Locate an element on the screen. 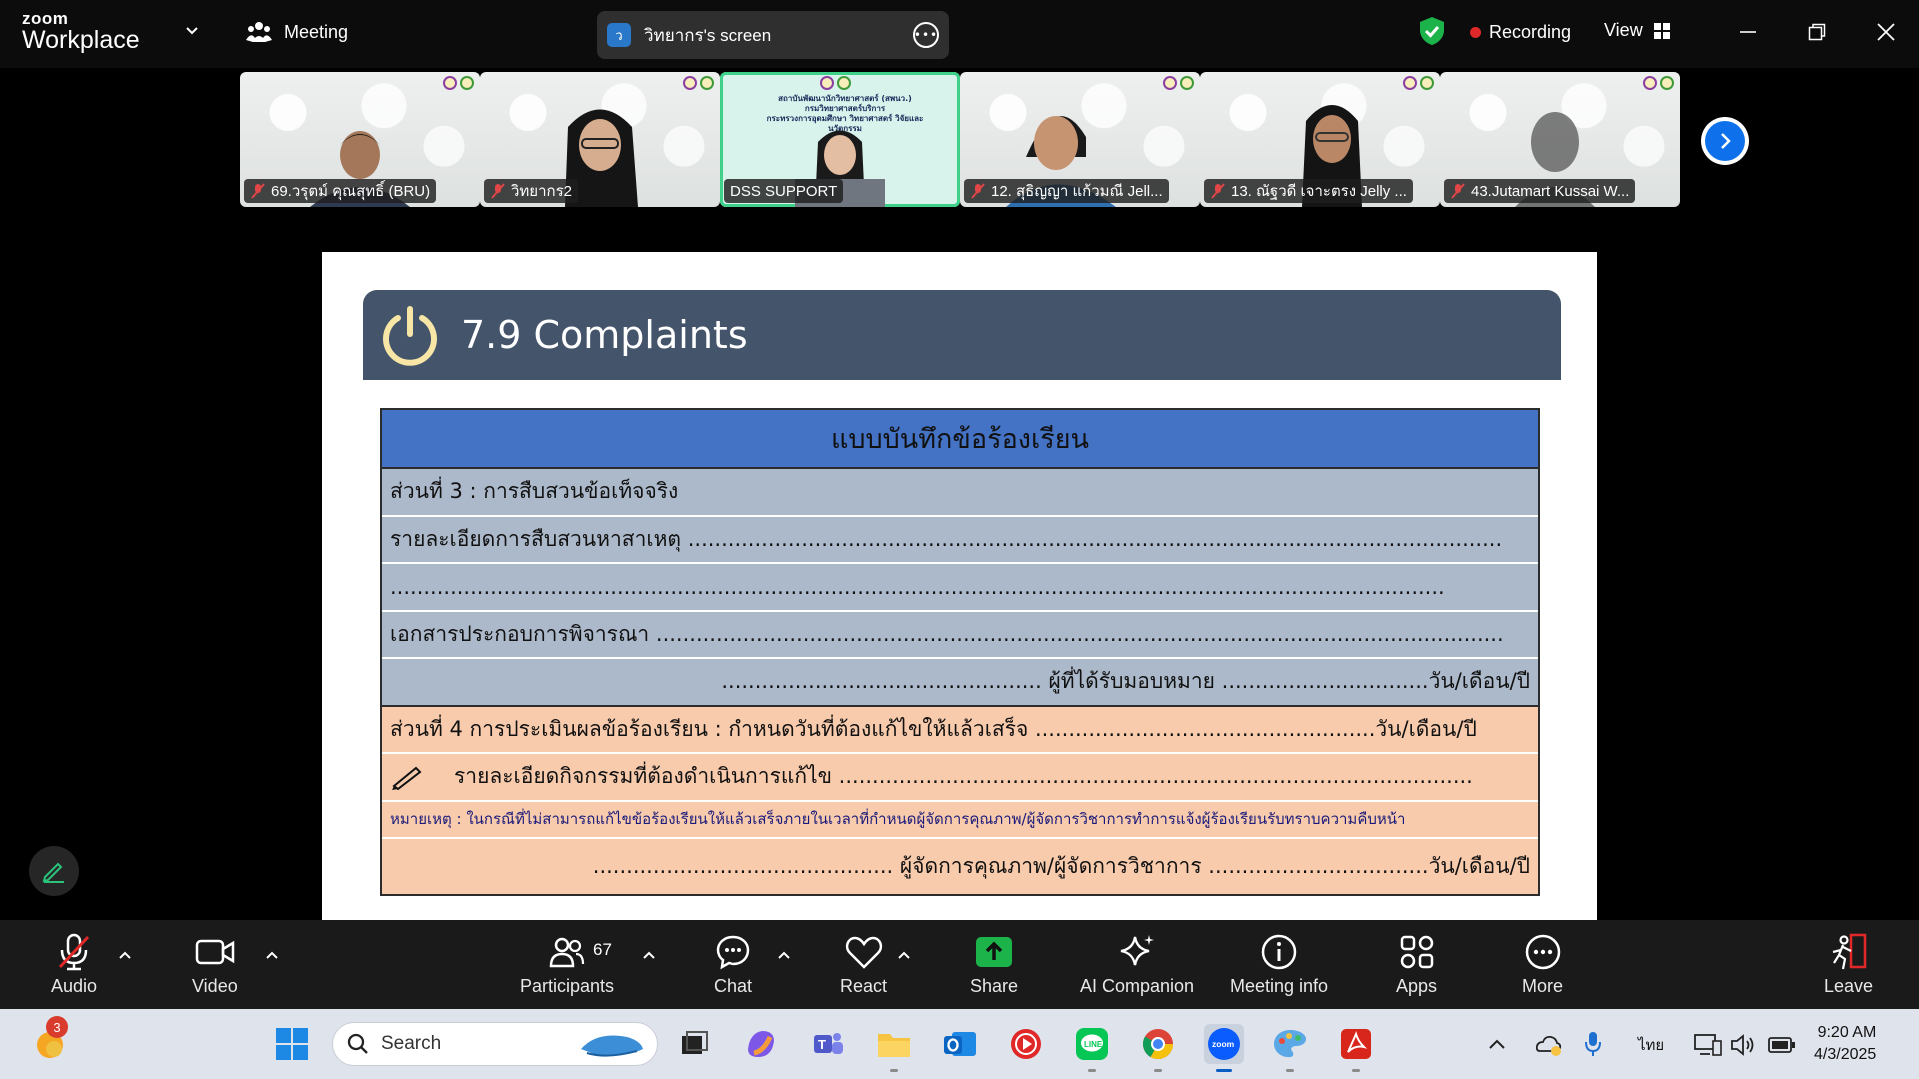 This screenshot has height=1079, width=1919. meeting-menu-button: Meeting is located at coordinates (297, 32).